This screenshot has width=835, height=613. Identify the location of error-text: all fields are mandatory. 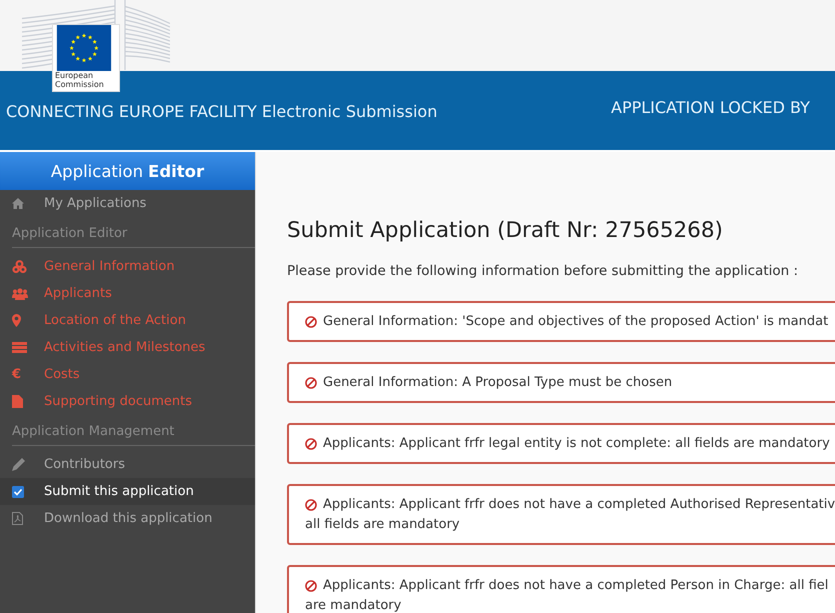
(383, 525).